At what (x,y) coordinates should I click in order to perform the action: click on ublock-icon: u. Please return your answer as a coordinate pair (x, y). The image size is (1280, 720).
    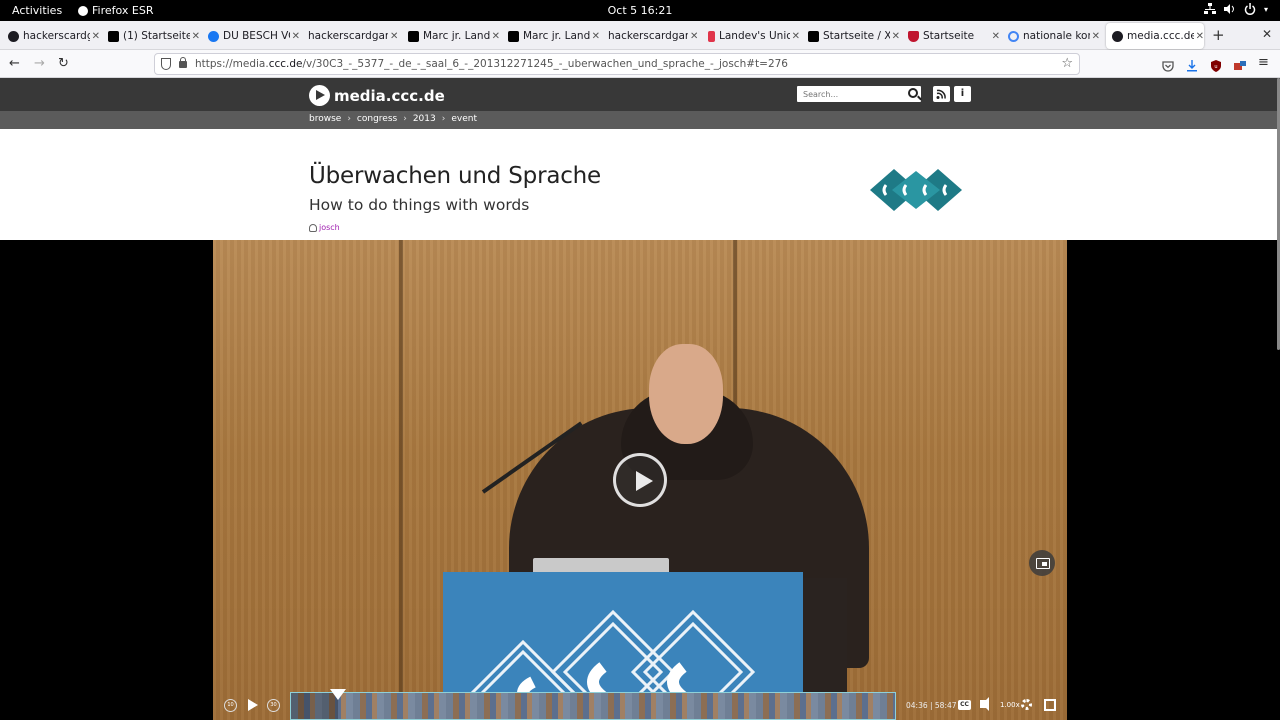
    Looking at the image, I should click on (1216, 64).